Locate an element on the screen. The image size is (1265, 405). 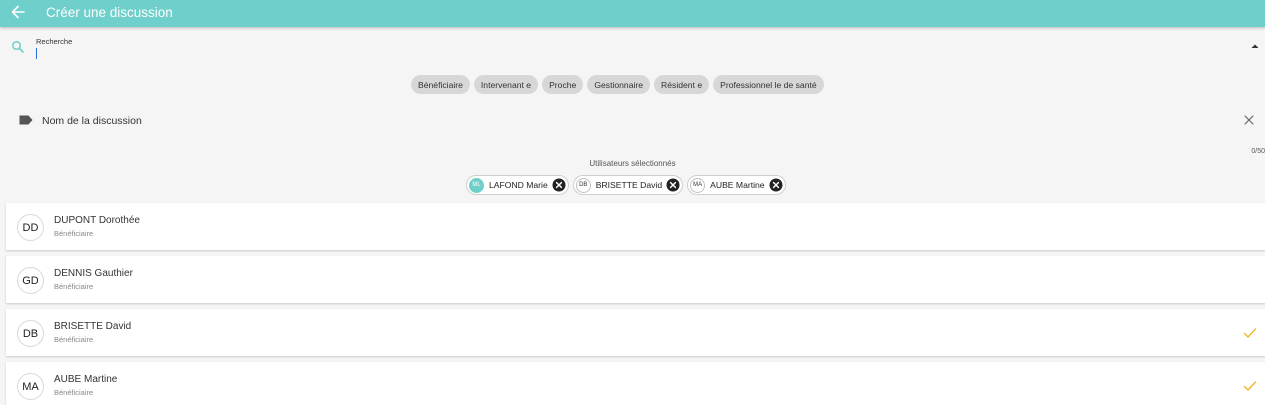
selected-user-chip: MA AUBE Martine is located at coordinates (736, 185).